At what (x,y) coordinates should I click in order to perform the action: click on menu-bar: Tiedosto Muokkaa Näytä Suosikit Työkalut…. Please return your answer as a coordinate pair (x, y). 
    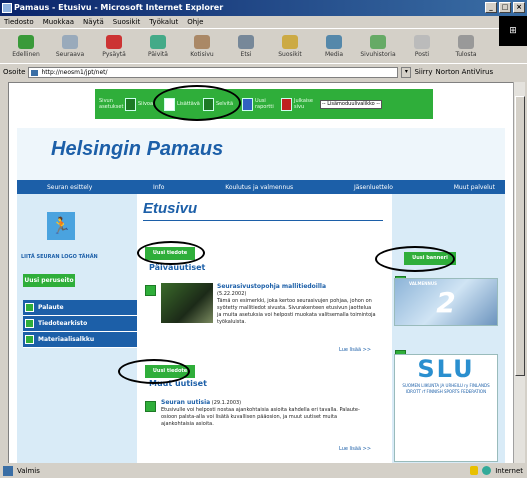
    Looking at the image, I should click on (263, 22).